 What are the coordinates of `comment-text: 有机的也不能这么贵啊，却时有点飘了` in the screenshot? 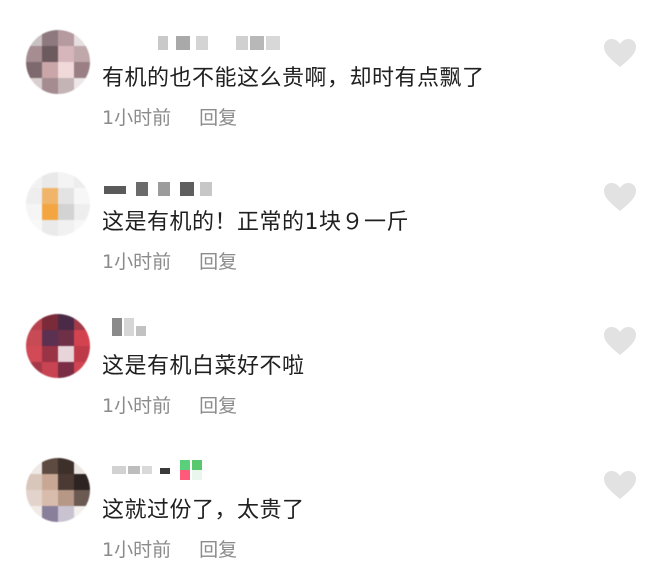 It's located at (293, 78).